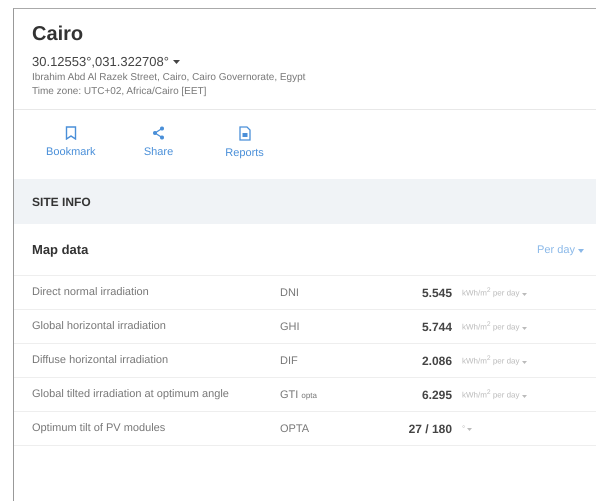 The height and width of the screenshot is (501, 596). What do you see at coordinates (245, 142) in the screenshot?
I see `reports-button: Reports` at bounding box center [245, 142].